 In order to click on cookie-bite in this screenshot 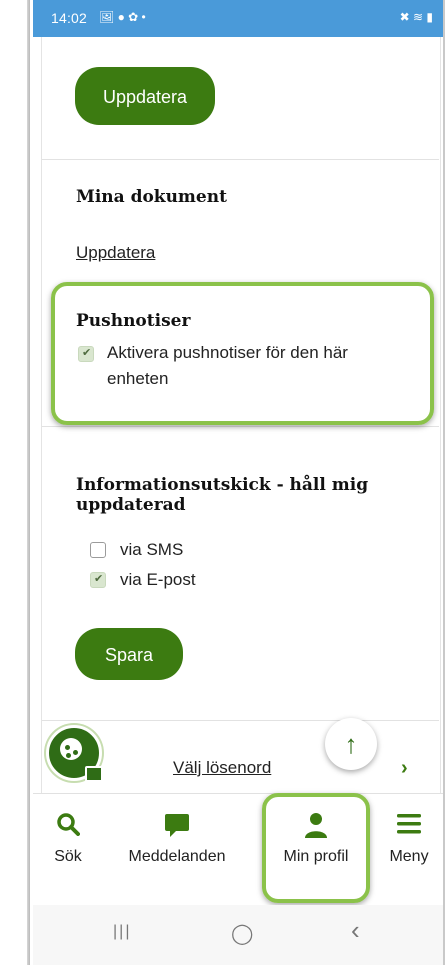, I will do `click(71, 749)`.